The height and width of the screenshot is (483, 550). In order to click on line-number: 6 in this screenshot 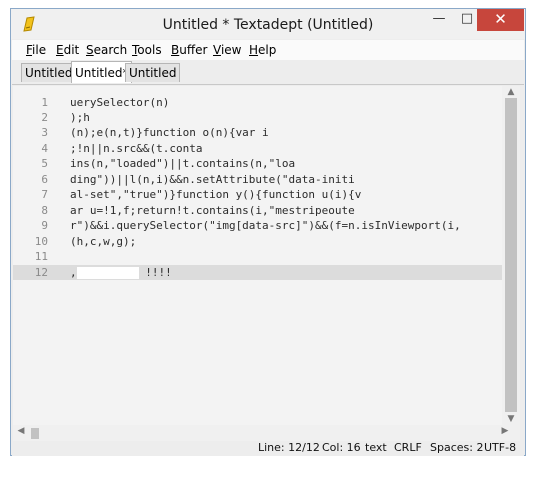, I will do `click(44, 179)`.